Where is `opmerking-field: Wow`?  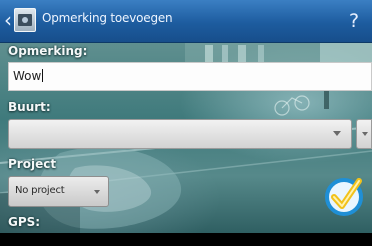
opmerking-field: Wow is located at coordinates (190, 76).